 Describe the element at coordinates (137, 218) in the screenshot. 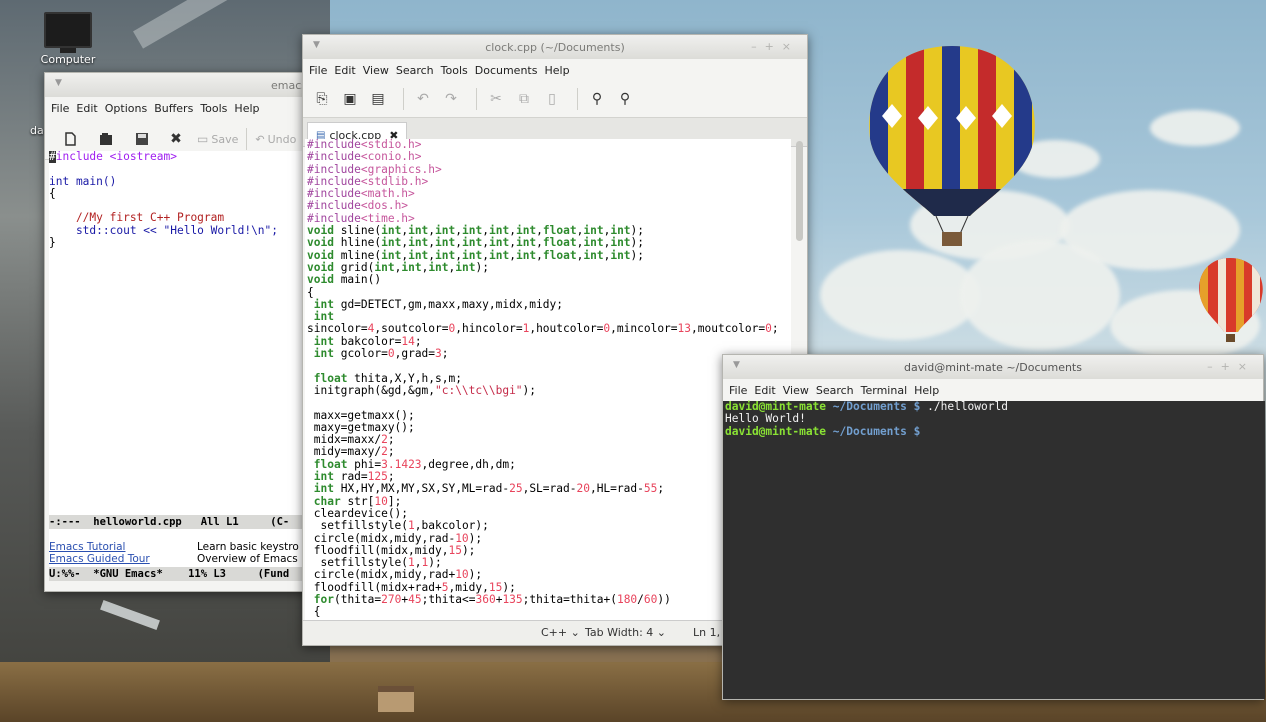

I see `comment-line: //My first C++ Program` at that location.